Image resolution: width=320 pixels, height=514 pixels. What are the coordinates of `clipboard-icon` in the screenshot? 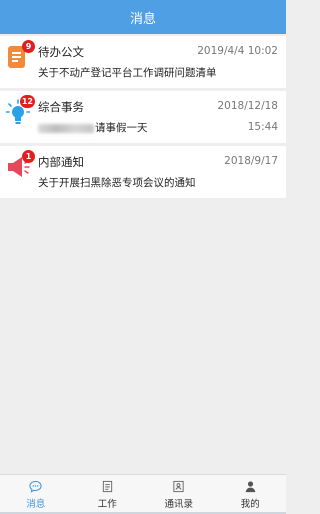 It's located at (107, 486).